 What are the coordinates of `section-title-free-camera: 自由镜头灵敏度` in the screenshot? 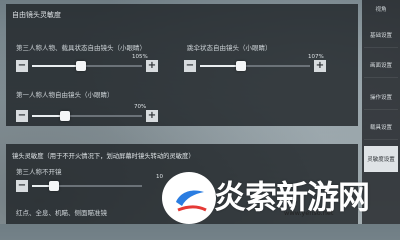 It's located at (36, 15).